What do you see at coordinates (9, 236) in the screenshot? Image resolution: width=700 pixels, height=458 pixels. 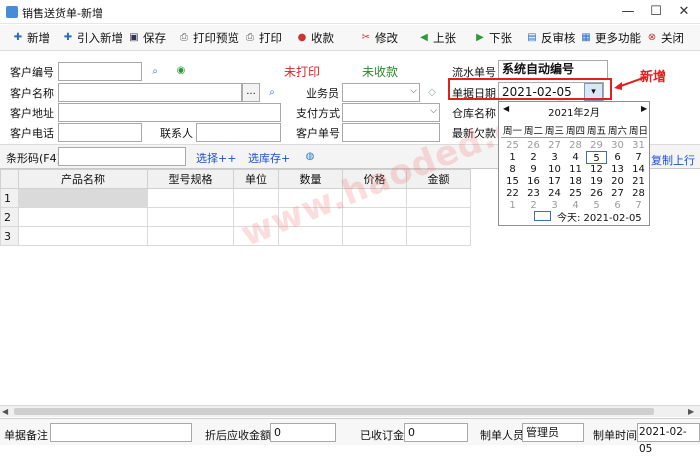 I see `row-number: 3` at bounding box center [9, 236].